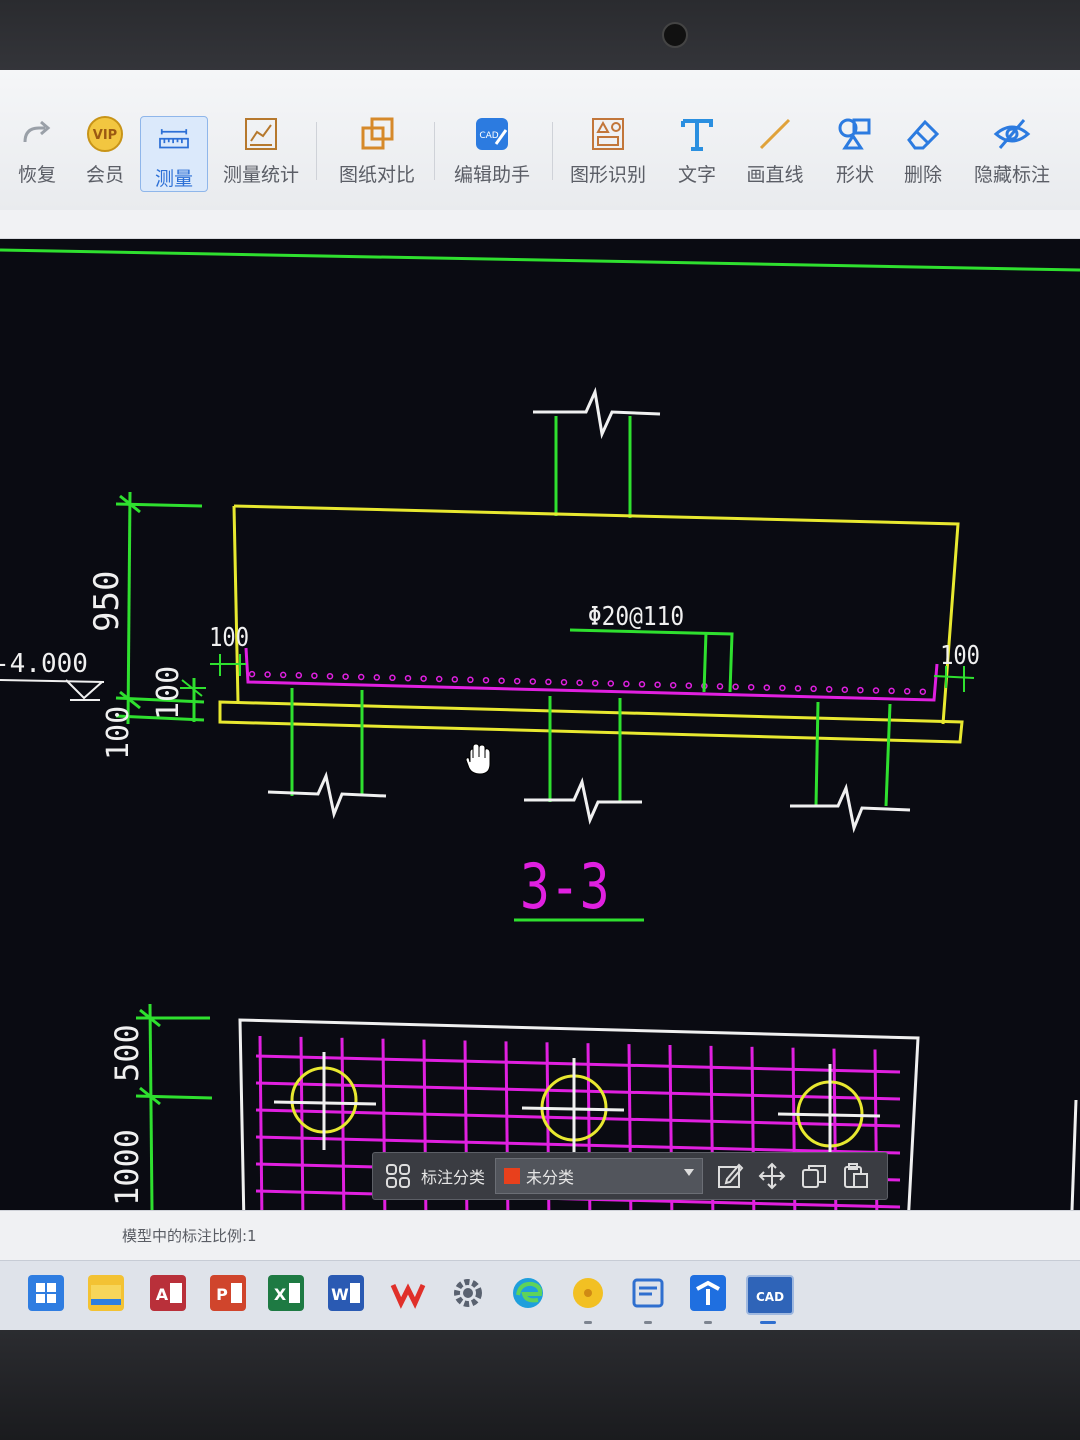 The width and height of the screenshot is (1080, 1440). What do you see at coordinates (1012, 134) in the screenshot?
I see `eye-hide-icon` at bounding box center [1012, 134].